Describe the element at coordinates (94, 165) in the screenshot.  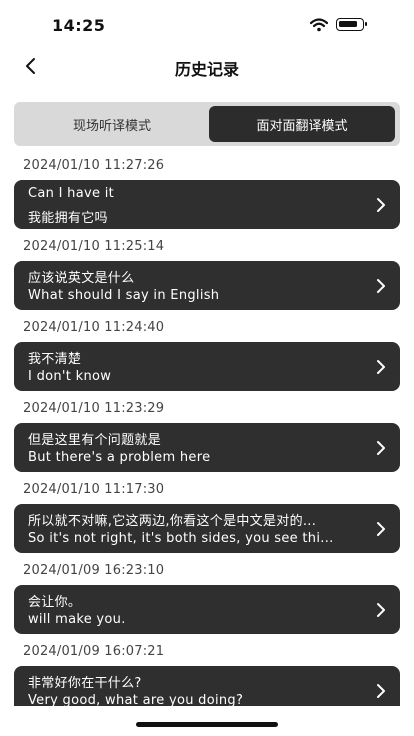
I see `record-timestamp: 2024/01/10 11:27:26` at that location.